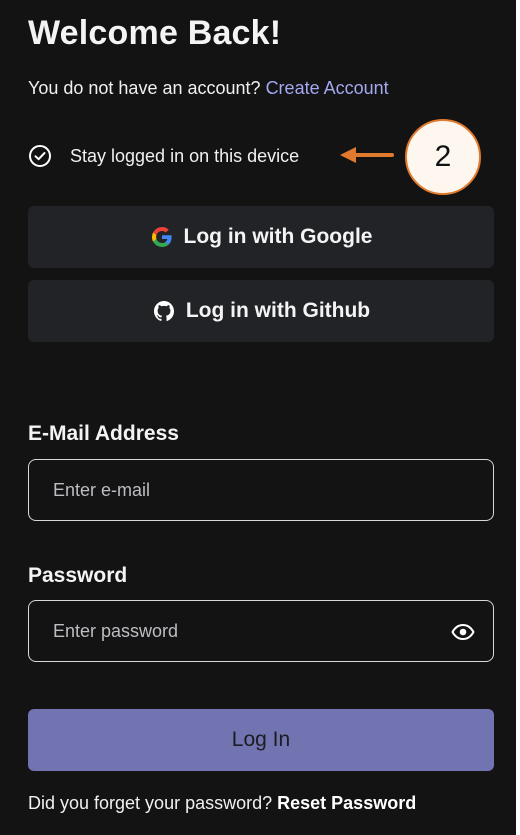 This screenshot has width=520, height=835. Describe the element at coordinates (278, 236) in the screenshot. I see `google-login-label: Log in with Google` at that location.